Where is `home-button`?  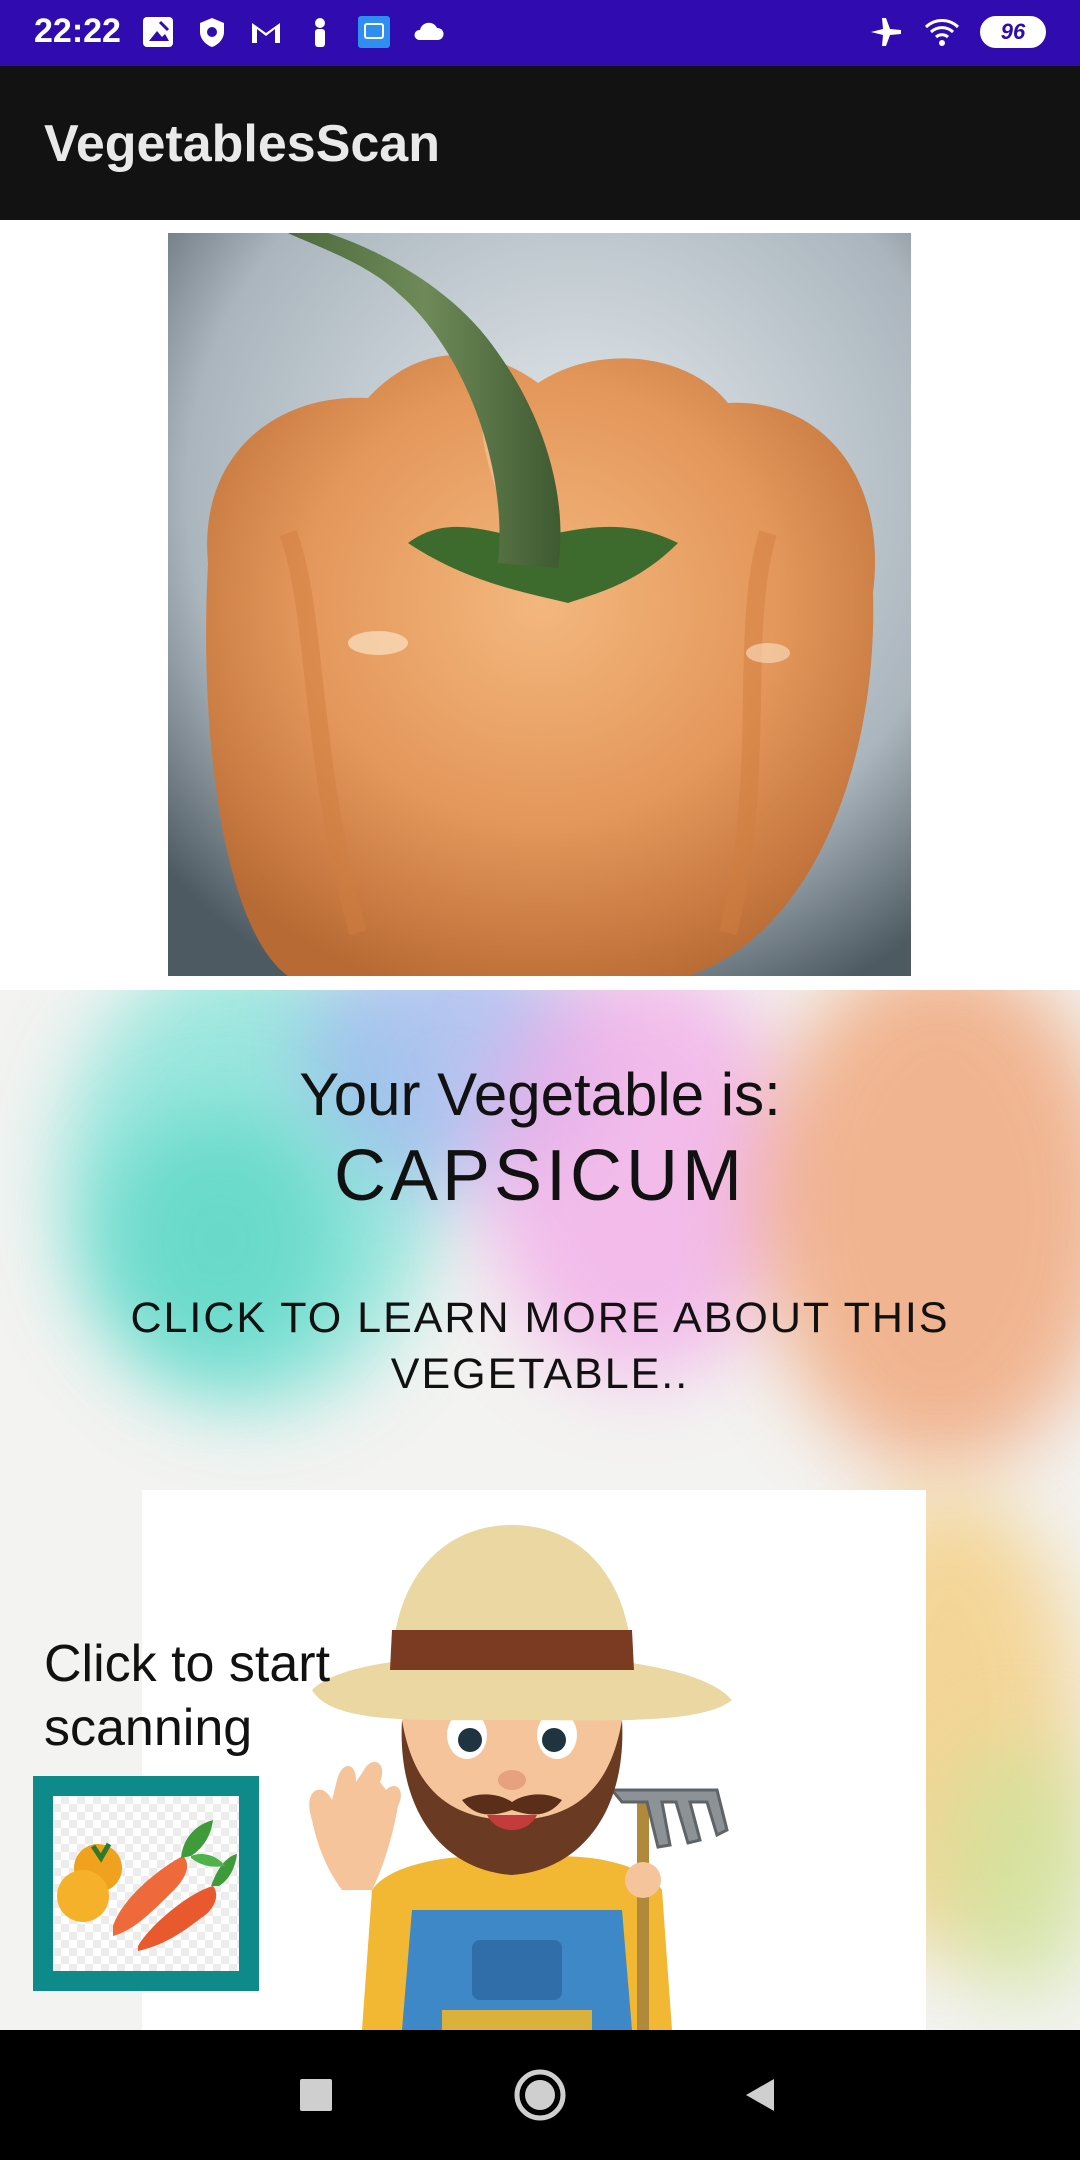
home-button is located at coordinates (540, 2095).